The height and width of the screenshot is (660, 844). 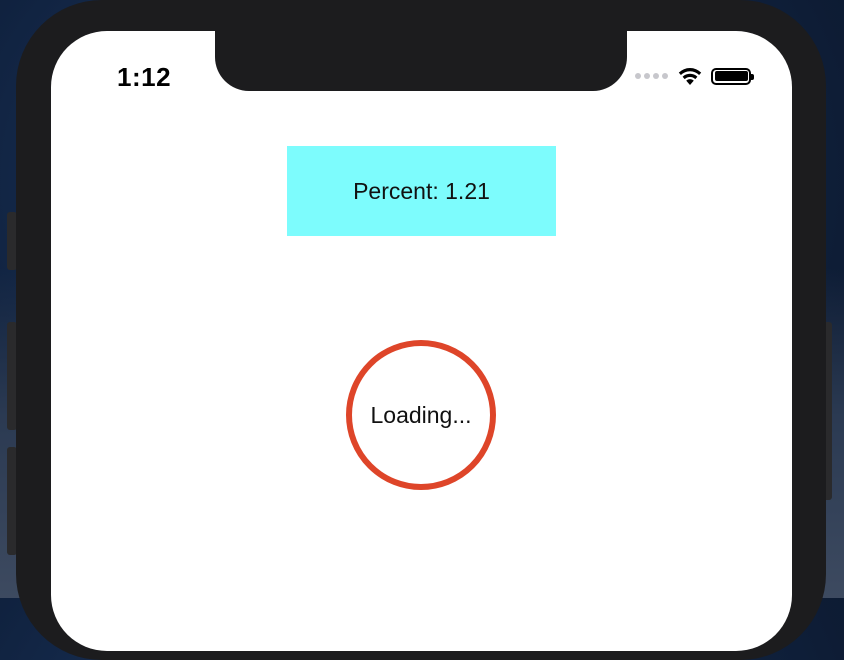 I want to click on status-icons, so click(x=694, y=76).